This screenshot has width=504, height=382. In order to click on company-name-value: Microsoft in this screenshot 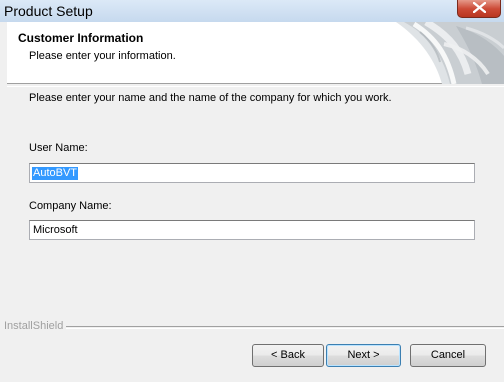, I will do `click(55, 230)`.